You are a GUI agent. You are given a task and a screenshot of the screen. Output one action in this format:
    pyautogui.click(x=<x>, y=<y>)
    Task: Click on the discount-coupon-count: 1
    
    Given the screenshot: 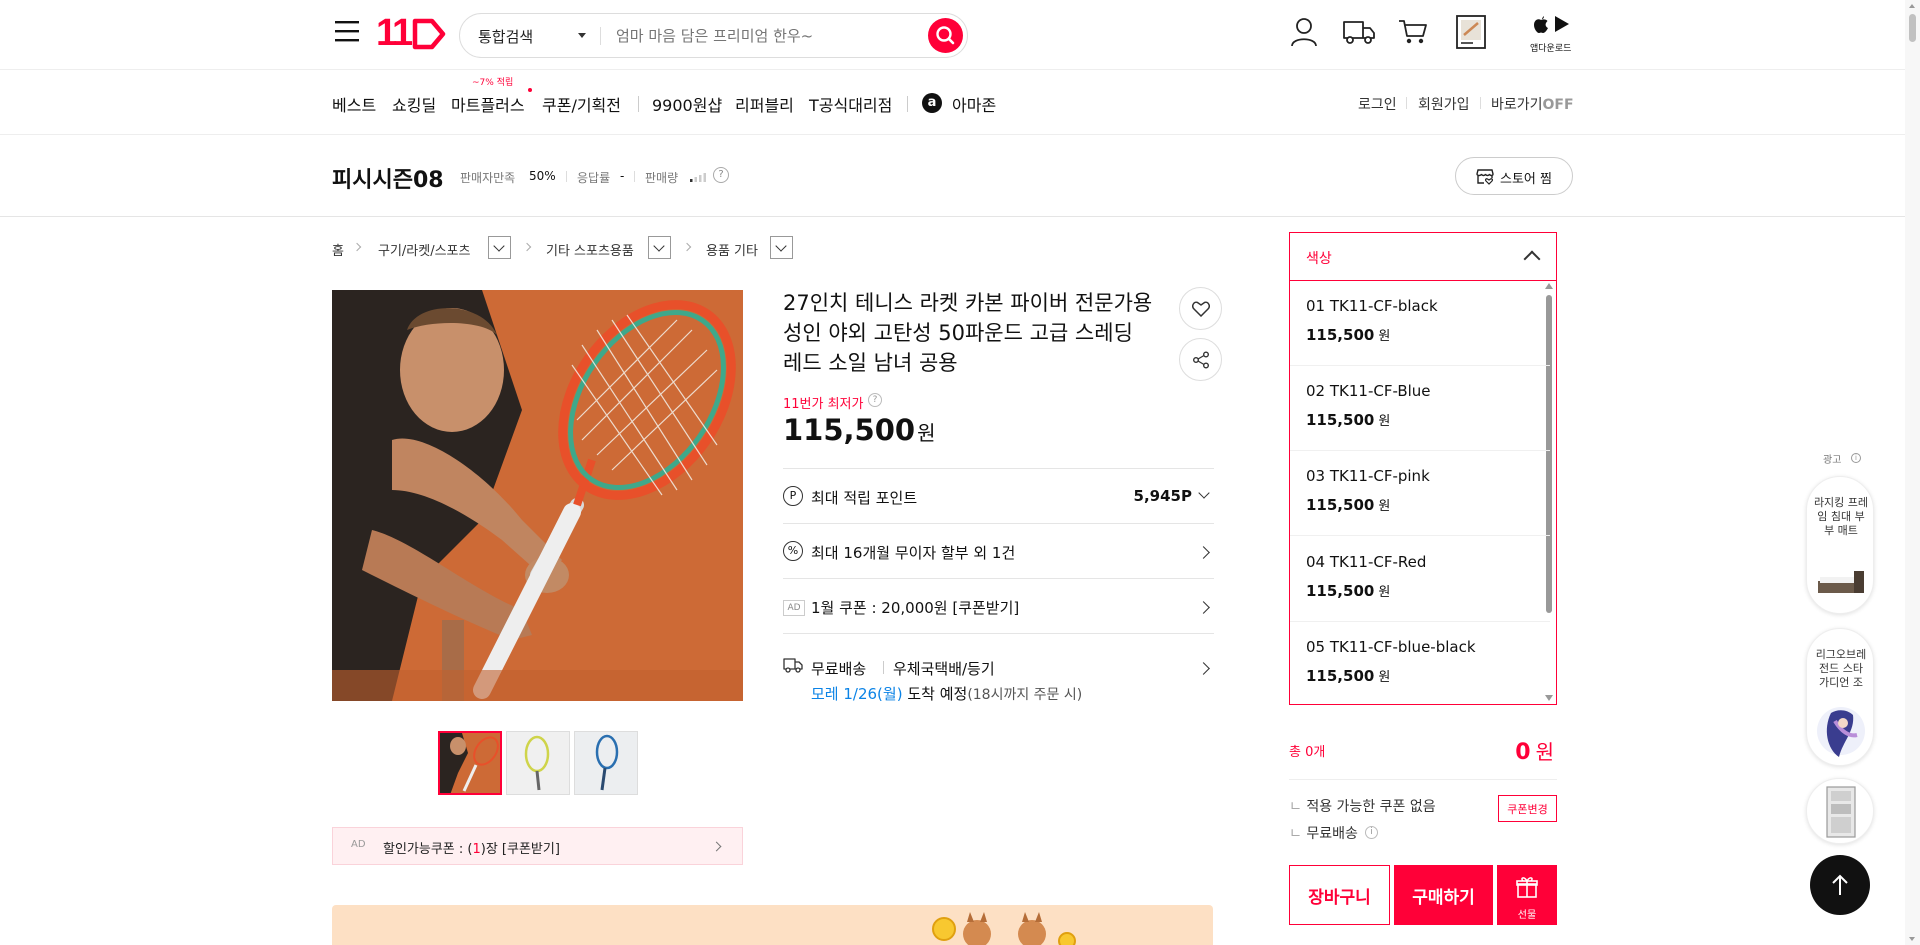 What is the action you would take?
    pyautogui.click(x=476, y=849)
    